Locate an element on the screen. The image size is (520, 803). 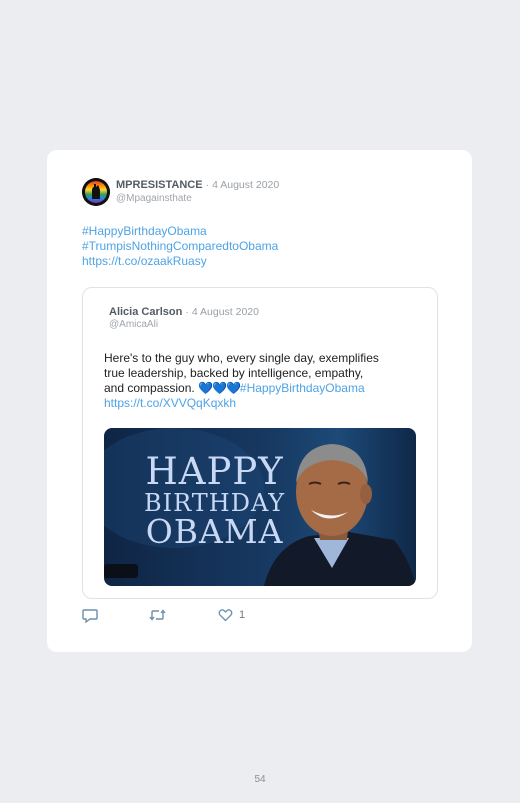
like-count: 1 is located at coordinates (242, 615).